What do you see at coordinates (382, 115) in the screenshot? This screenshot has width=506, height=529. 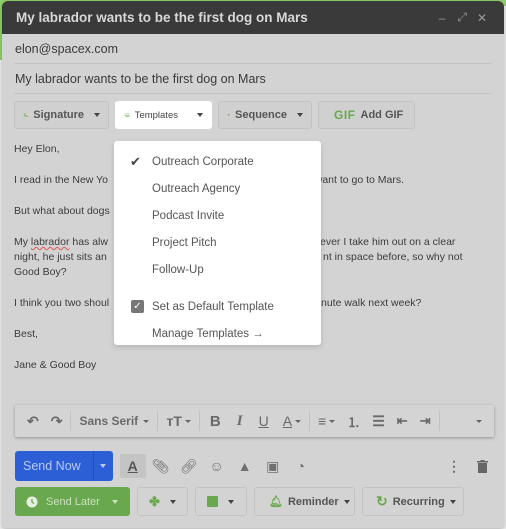 I see `add-gif-label: Add GIF` at bounding box center [382, 115].